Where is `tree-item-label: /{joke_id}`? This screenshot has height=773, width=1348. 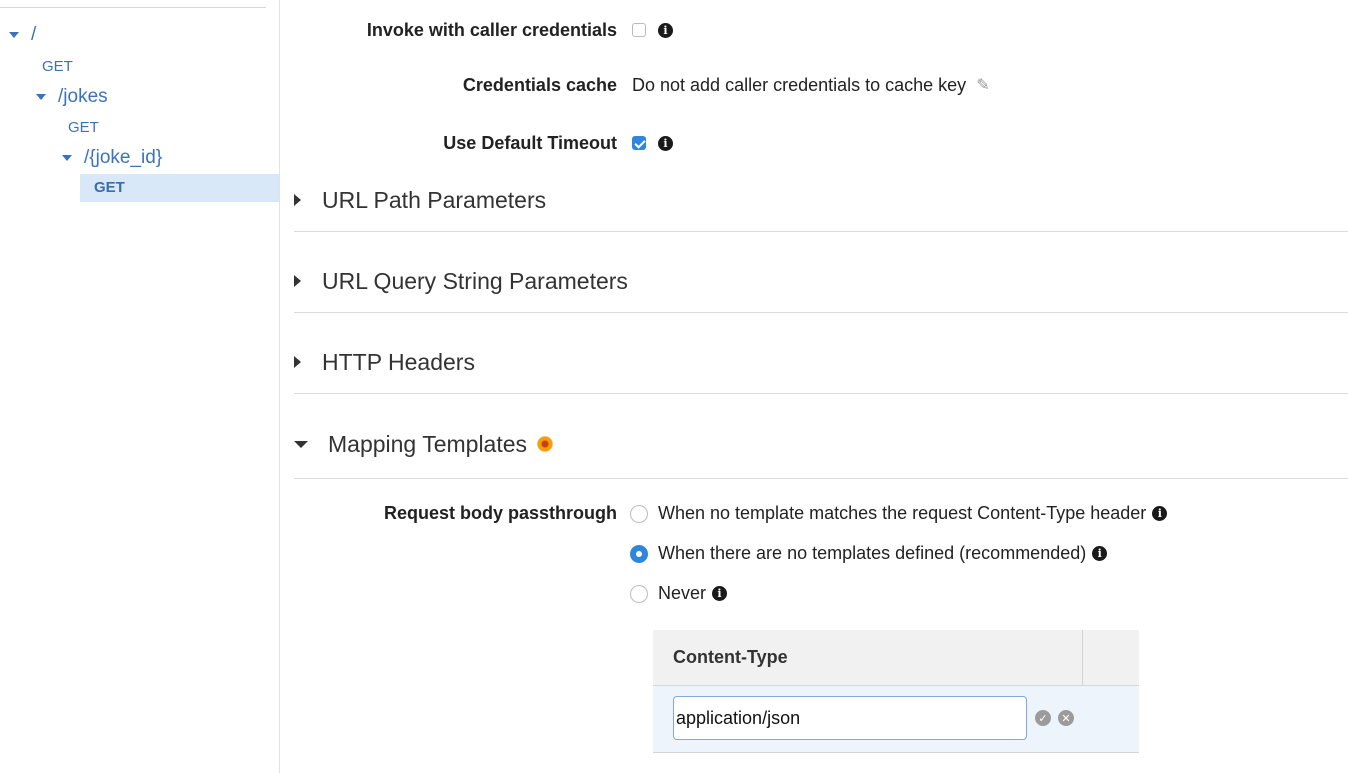
tree-item-label: /{joke_id} is located at coordinates (123, 158).